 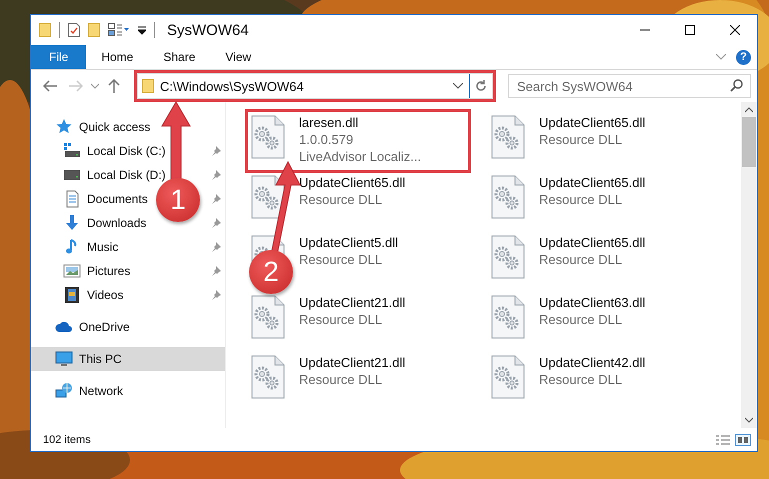 What do you see at coordinates (326, 139) in the screenshot?
I see `file-detail: 1.0.0.579` at bounding box center [326, 139].